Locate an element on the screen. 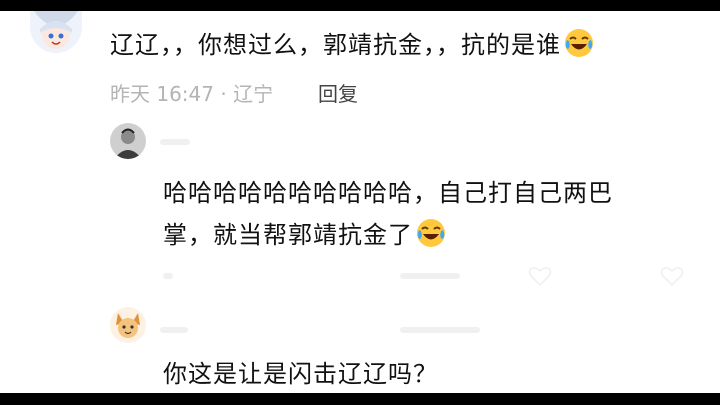 The width and height of the screenshot is (720, 405). main-comment-text: 辽辽，，你想过么，郭靖抗金，，抗的是谁 is located at coordinates (352, 45).